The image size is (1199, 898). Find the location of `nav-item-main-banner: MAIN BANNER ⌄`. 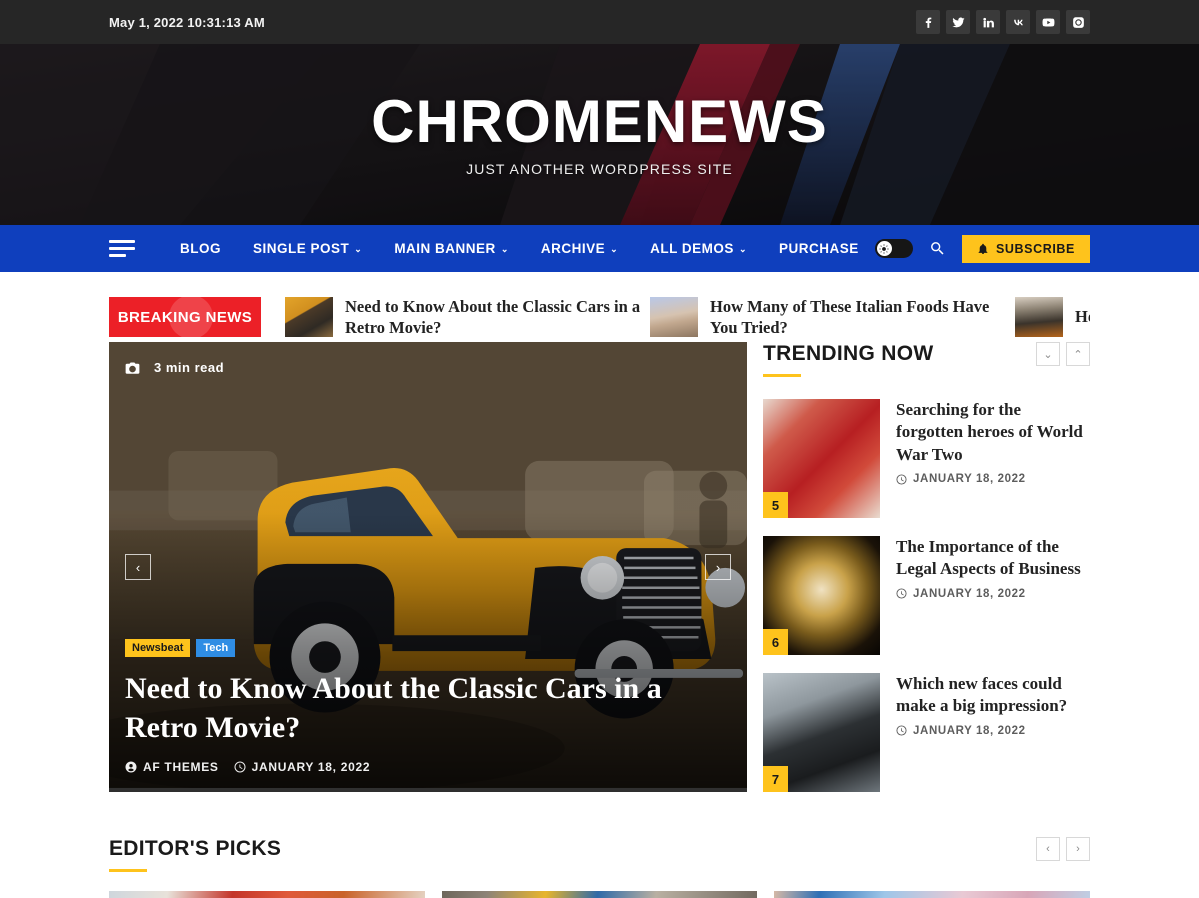

nav-item-main-banner: MAIN BANNER ⌄ is located at coordinates (451, 248).